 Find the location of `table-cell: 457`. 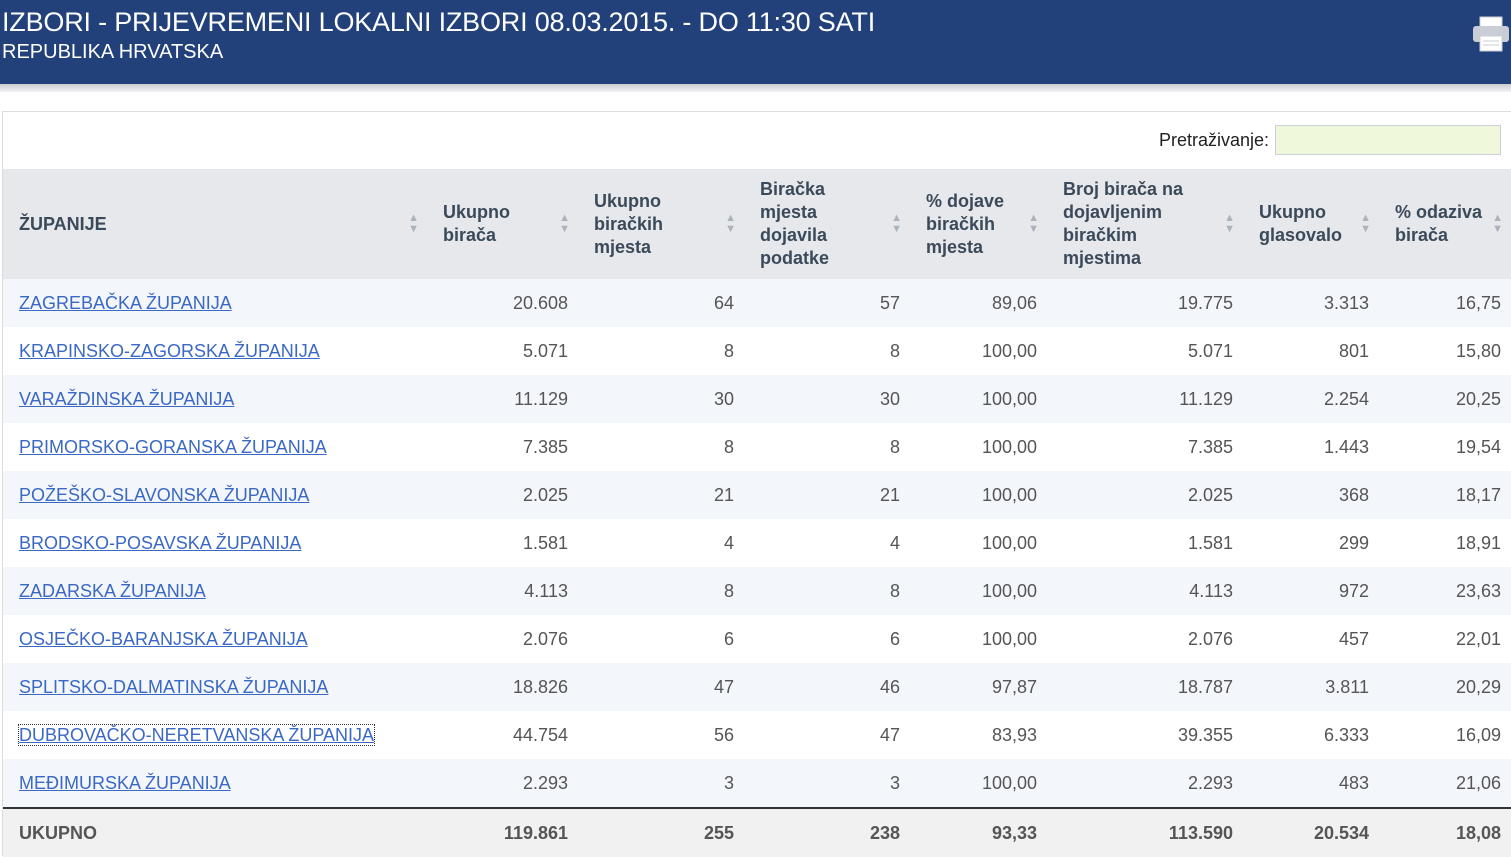

table-cell: 457 is located at coordinates (1353, 638).